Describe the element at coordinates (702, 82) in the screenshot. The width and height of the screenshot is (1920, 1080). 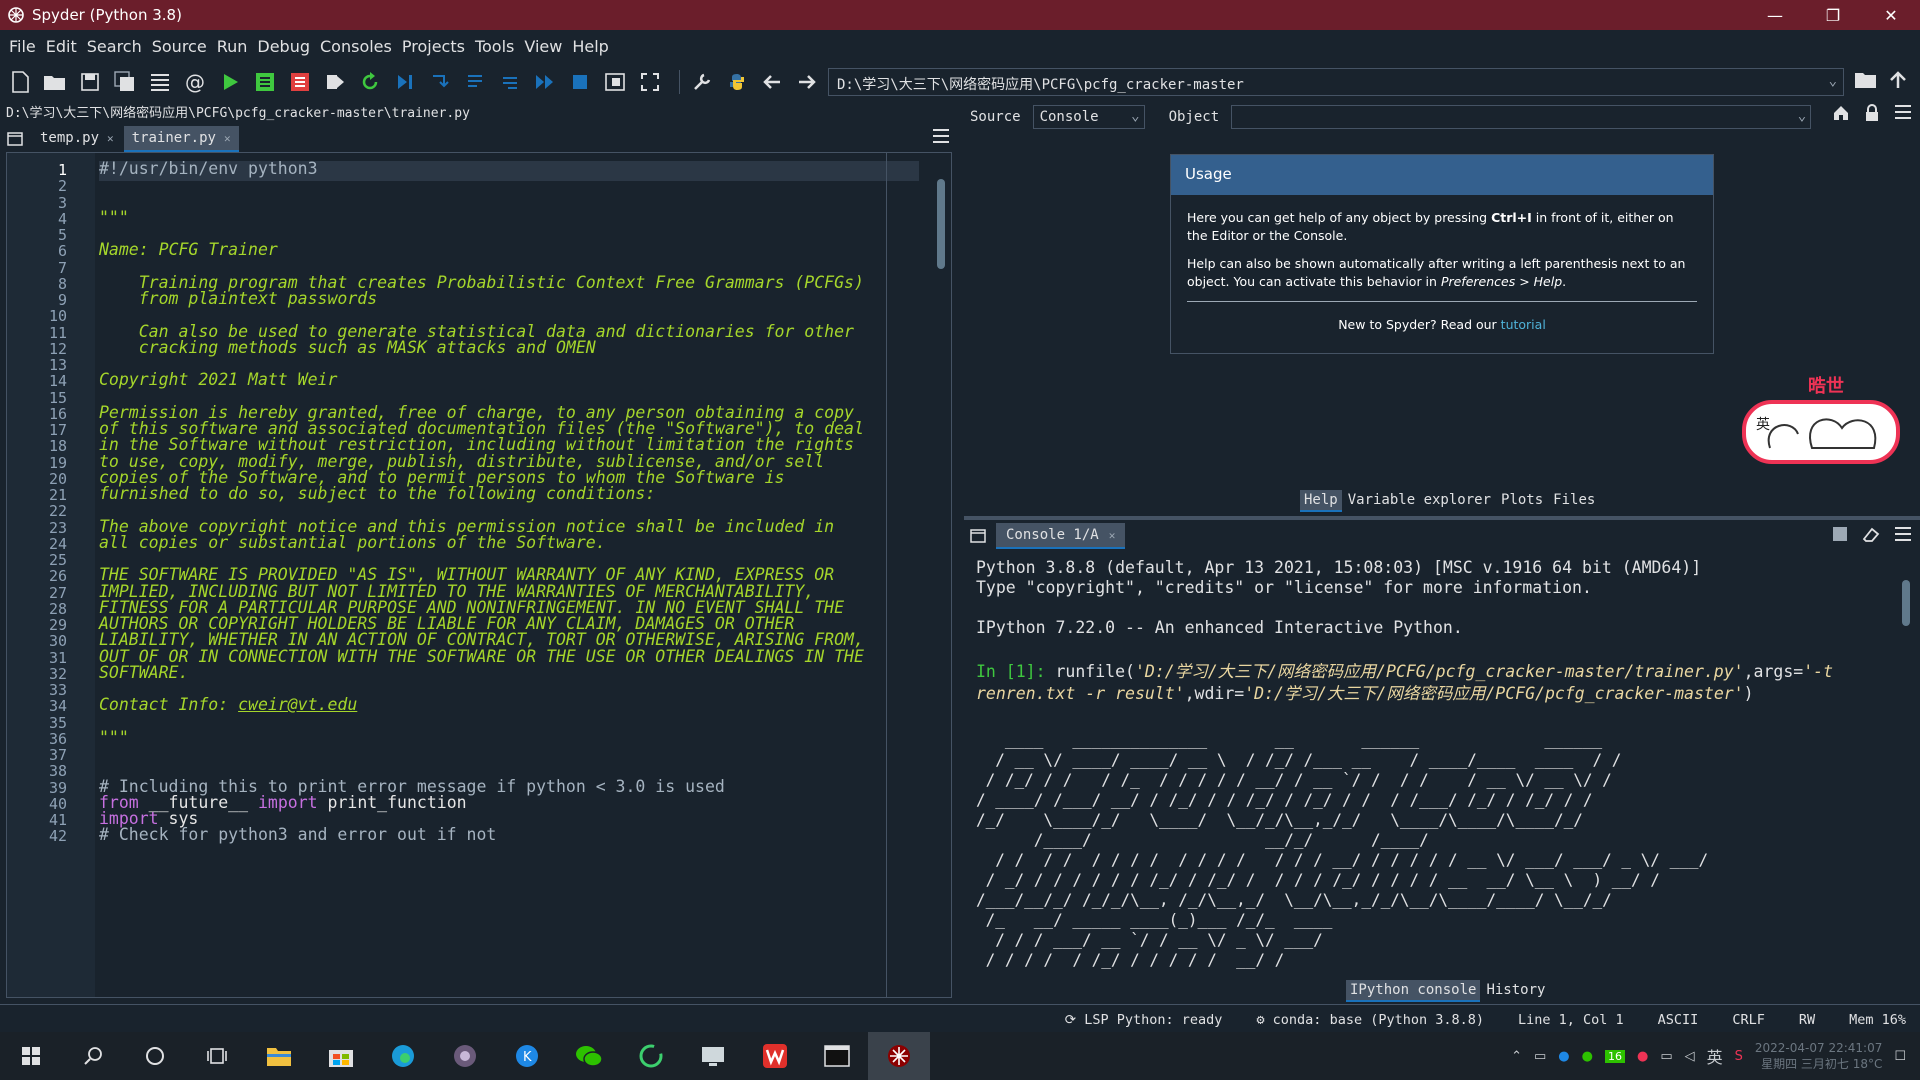
I see `preferences-wrench-icon` at that location.